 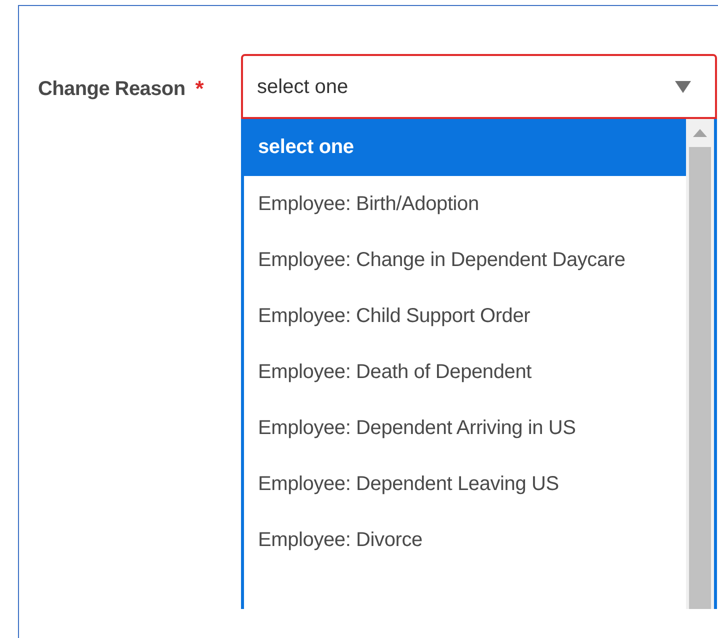 I want to click on select-field: select one, so click(x=479, y=86).